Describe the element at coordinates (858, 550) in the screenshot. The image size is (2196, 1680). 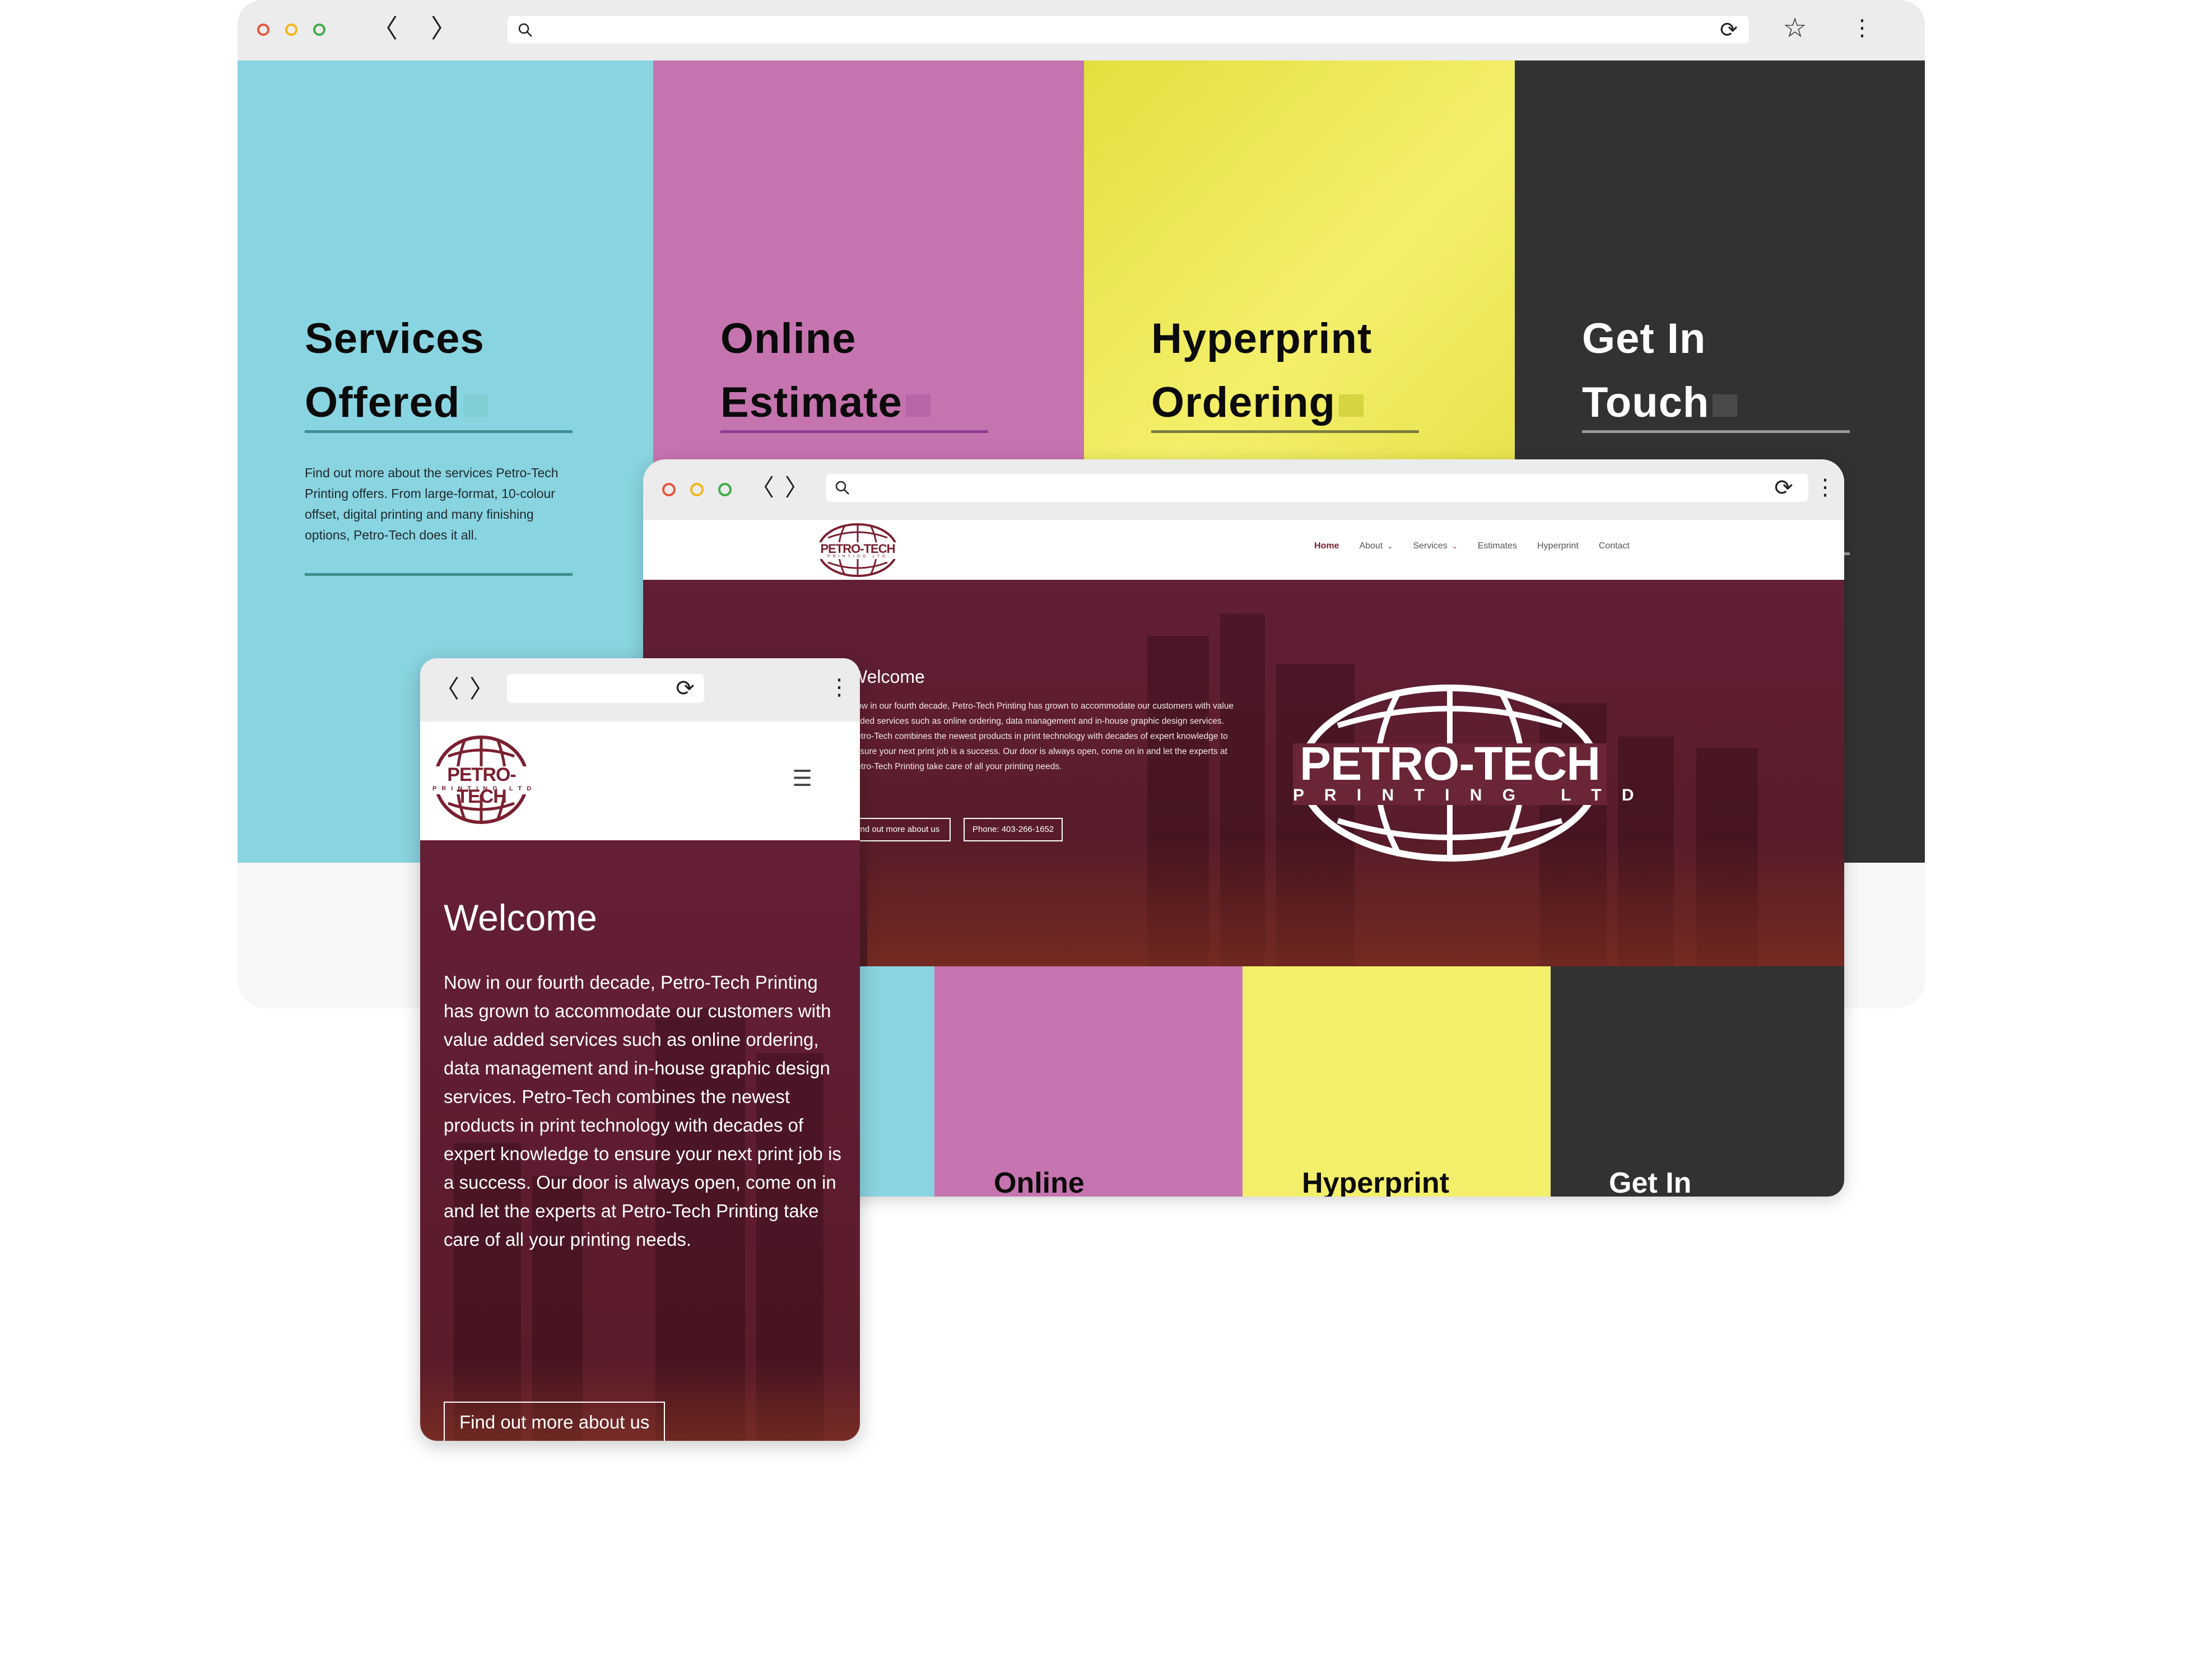
I see `site-logo: PETRO-TECH PRINTING LTD` at that location.